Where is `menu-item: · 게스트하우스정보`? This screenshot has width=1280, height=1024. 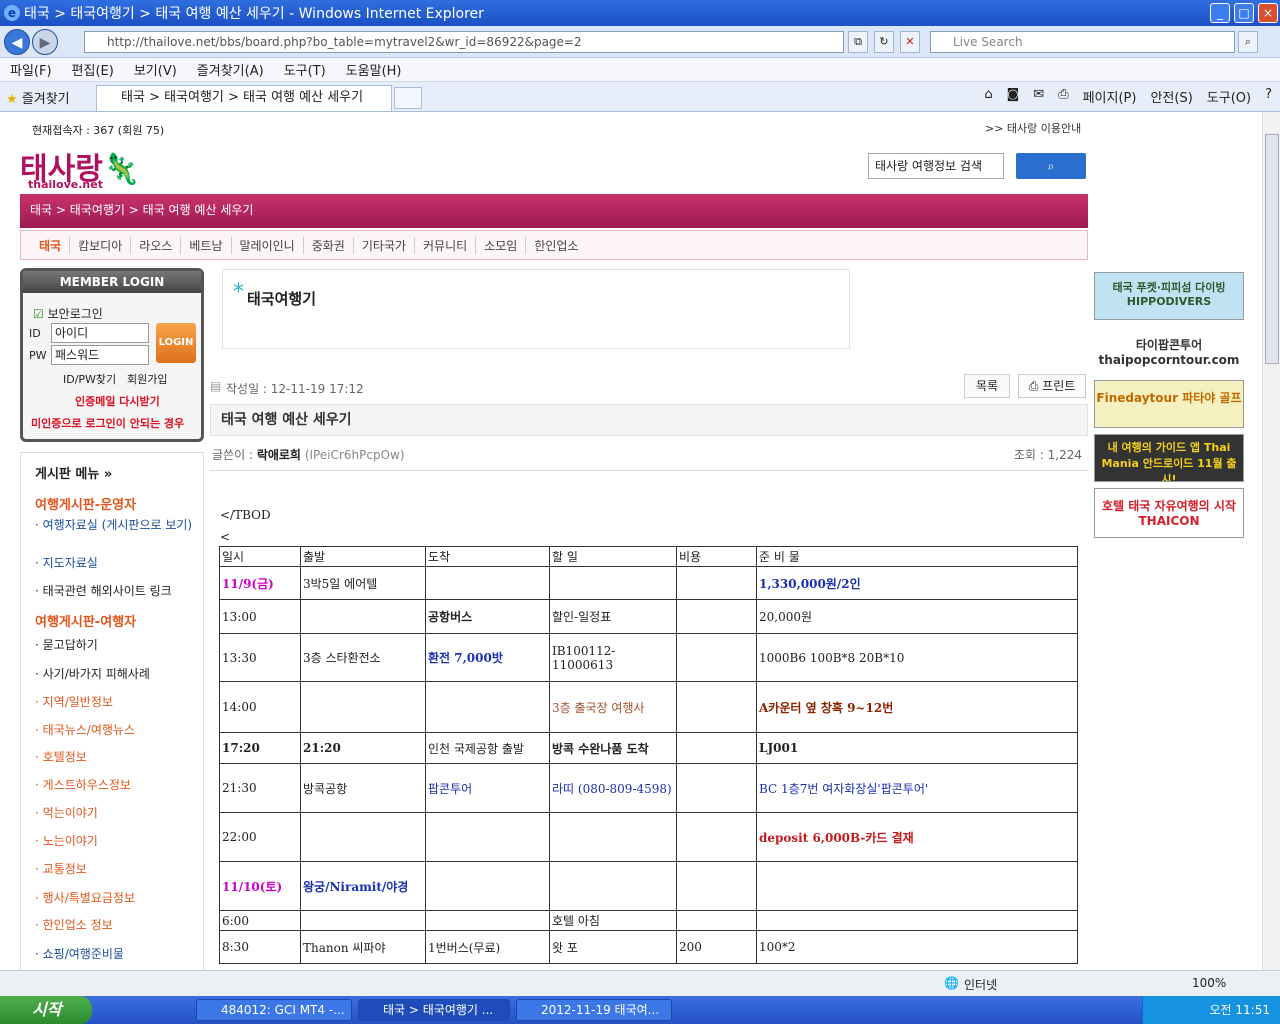
menu-item: · 게스트하우스정보 is located at coordinates (83, 784).